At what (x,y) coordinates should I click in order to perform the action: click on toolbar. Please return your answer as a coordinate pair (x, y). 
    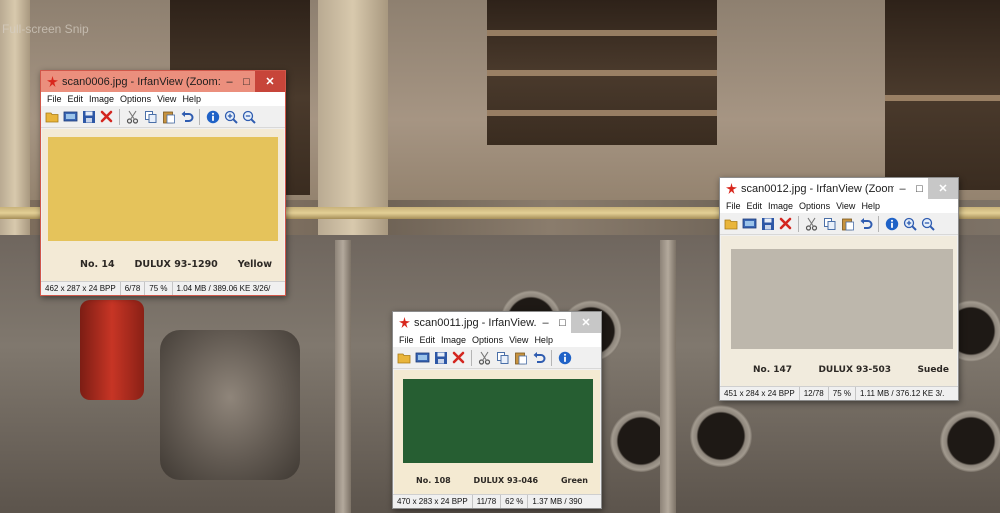
    Looking at the image, I should click on (497, 358).